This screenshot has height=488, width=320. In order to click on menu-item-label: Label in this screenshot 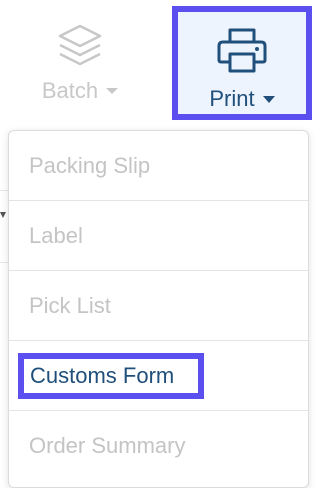, I will do `click(56, 235)`.